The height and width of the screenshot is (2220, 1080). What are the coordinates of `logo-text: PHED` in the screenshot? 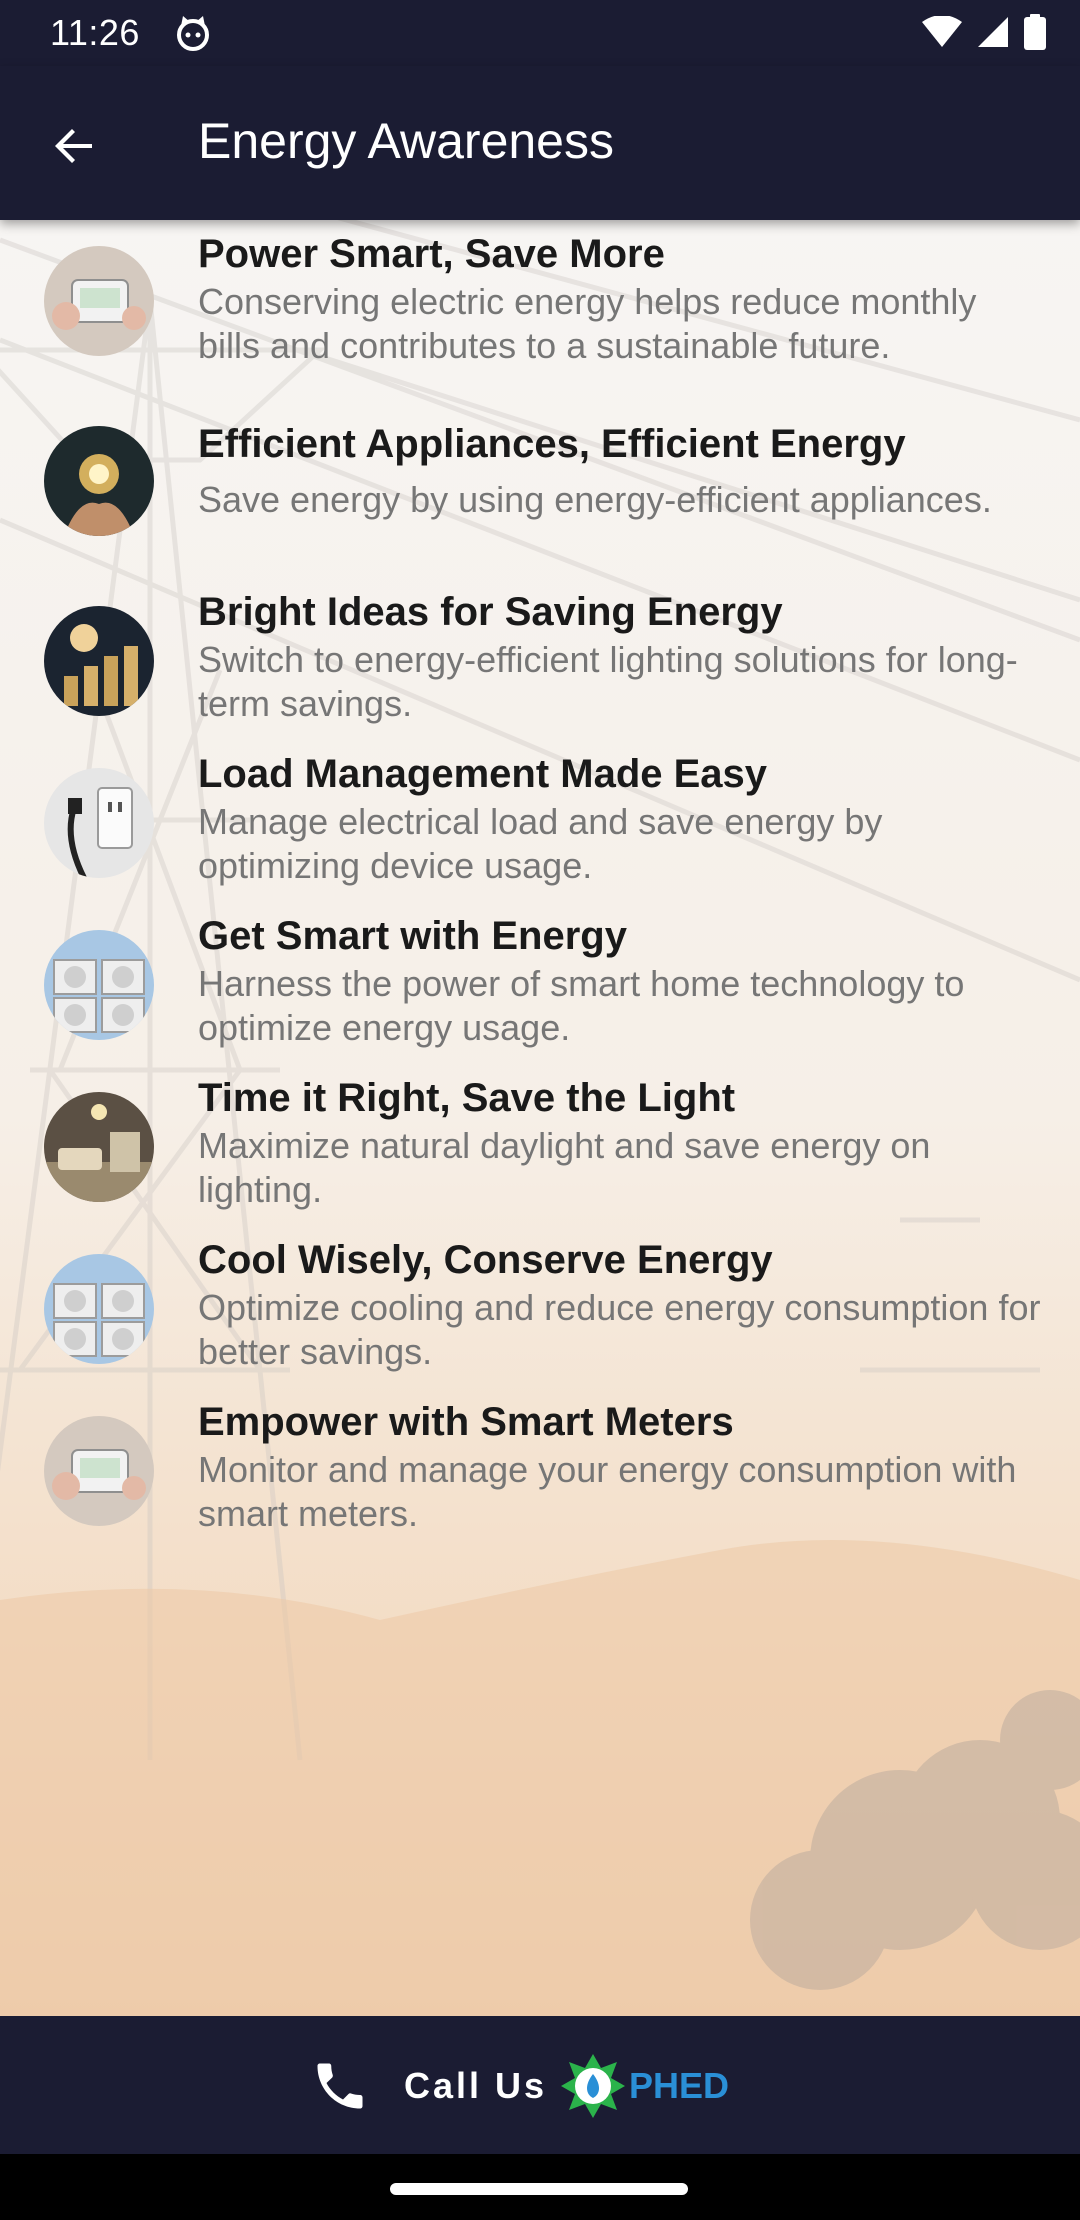 It's located at (679, 2085).